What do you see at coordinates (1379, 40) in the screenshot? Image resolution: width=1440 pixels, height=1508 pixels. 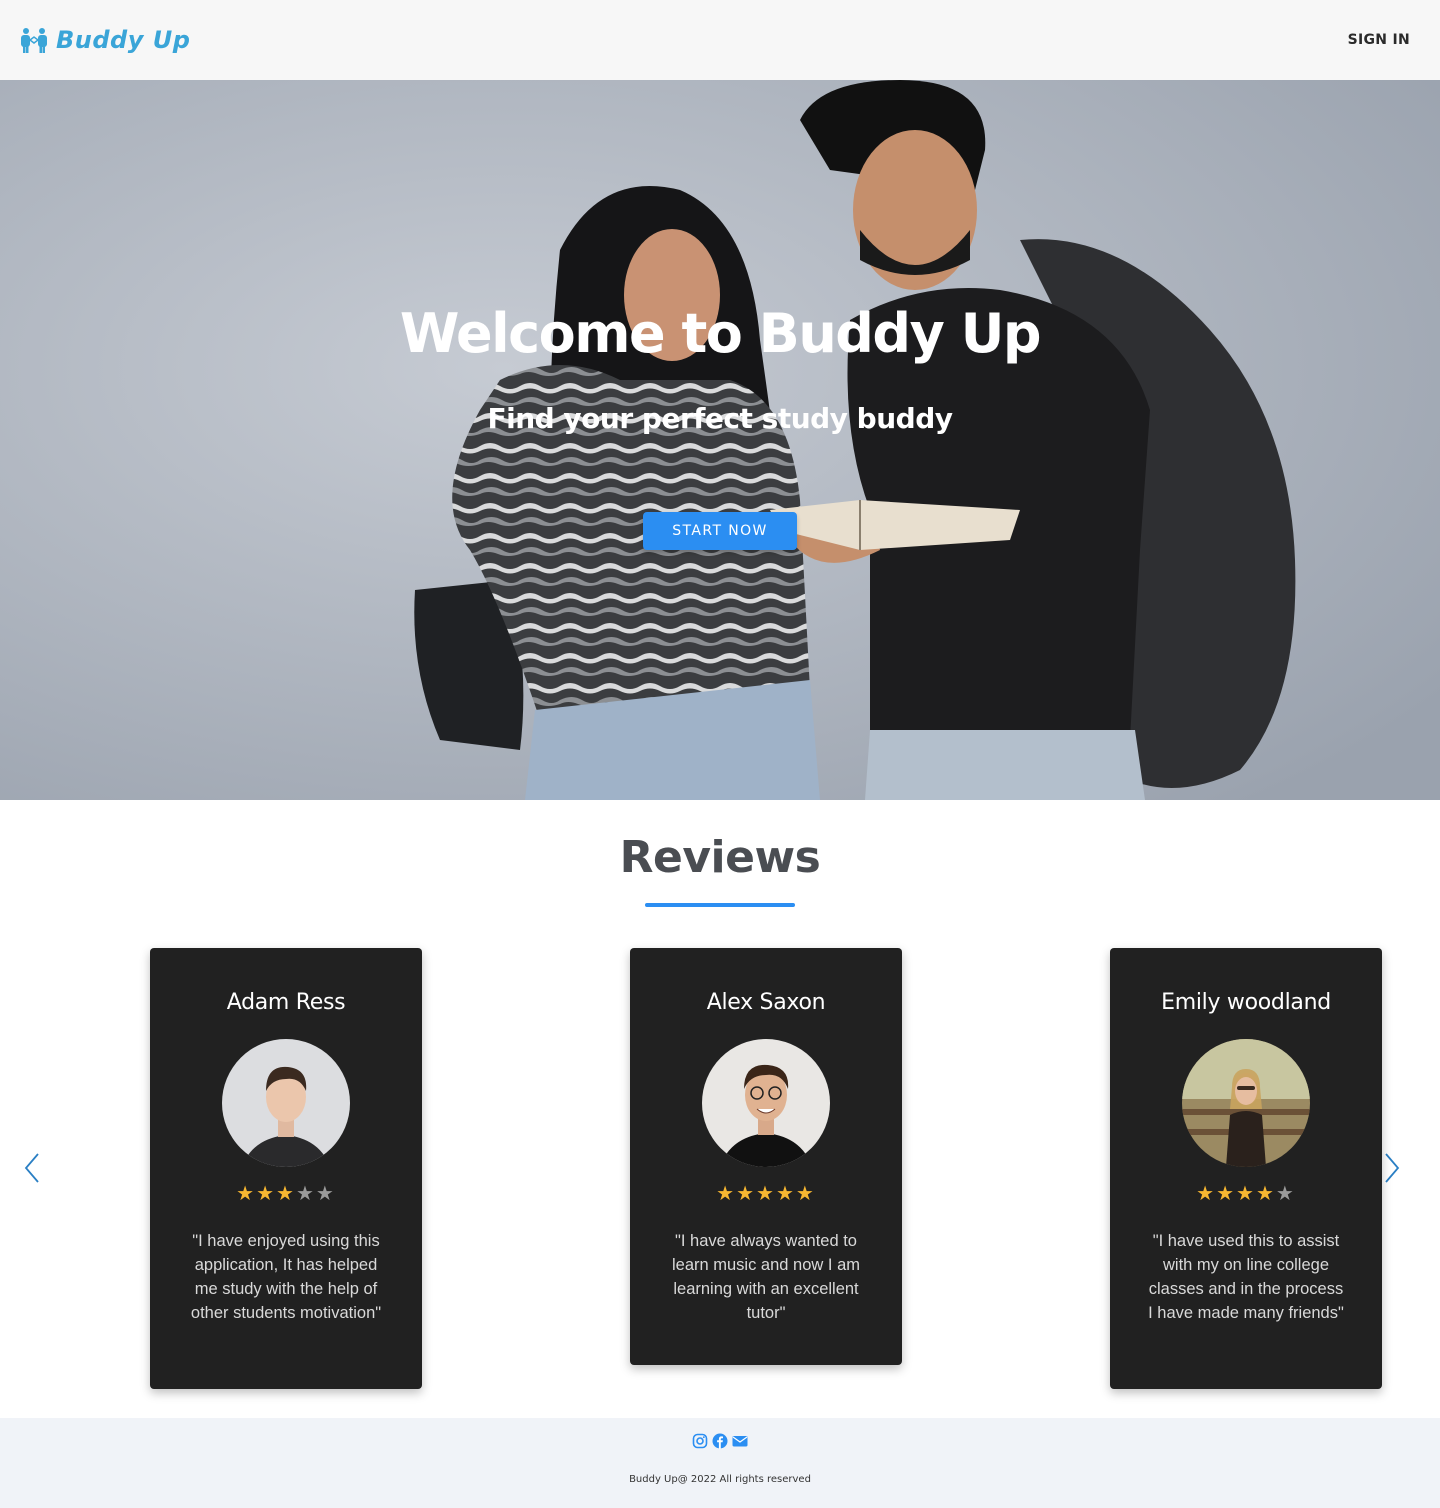 I see `sign-in-link: SIGN IN` at bounding box center [1379, 40].